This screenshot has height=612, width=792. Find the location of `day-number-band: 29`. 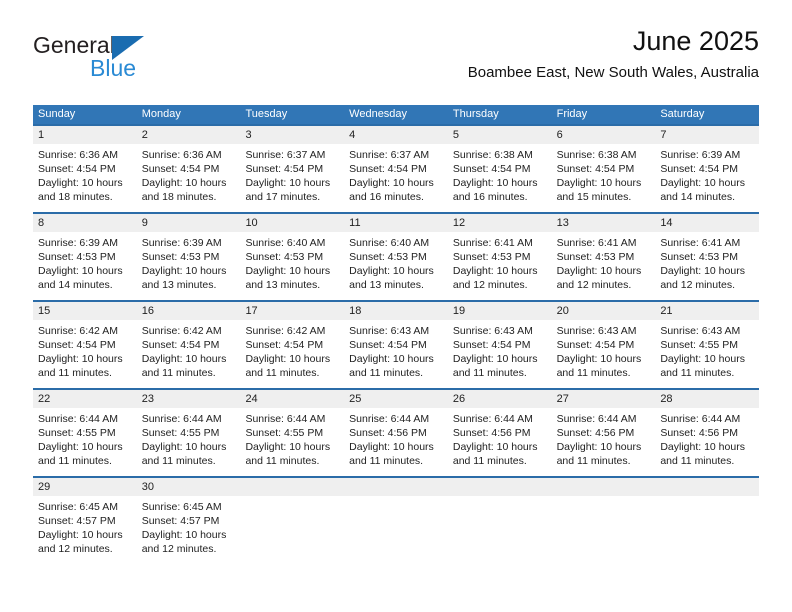

day-number-band: 29 is located at coordinates (85, 487).